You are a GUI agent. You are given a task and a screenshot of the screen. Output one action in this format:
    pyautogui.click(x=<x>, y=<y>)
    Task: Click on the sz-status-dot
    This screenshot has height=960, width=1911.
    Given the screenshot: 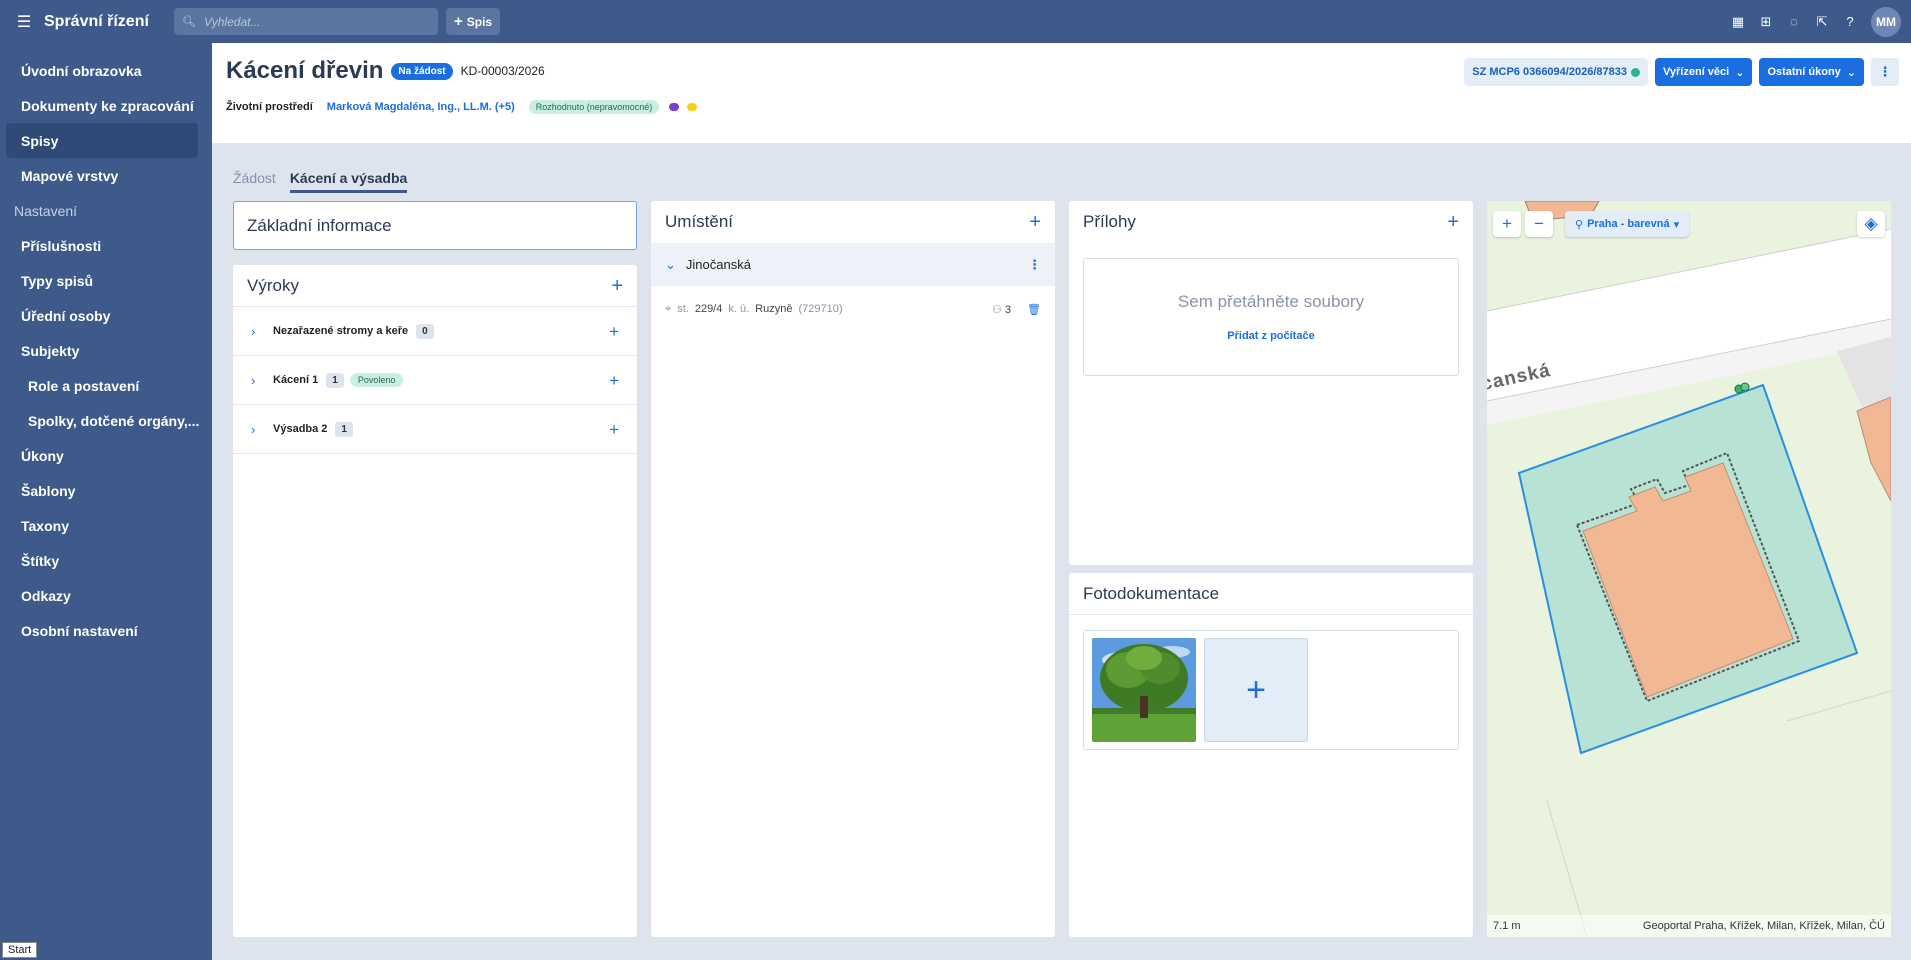 What is the action you would take?
    pyautogui.click(x=1635, y=72)
    